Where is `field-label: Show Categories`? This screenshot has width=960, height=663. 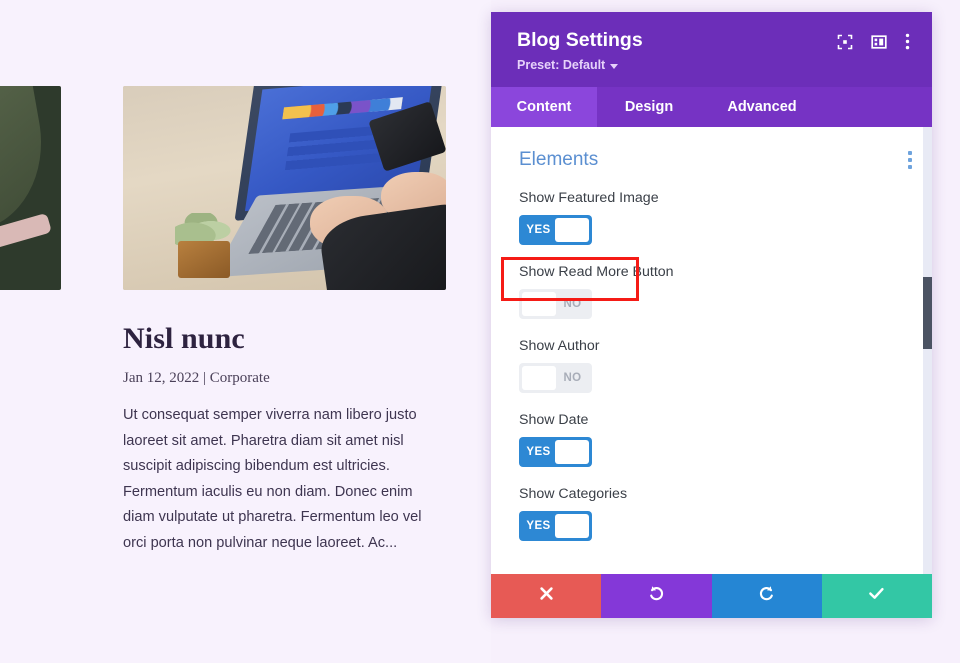
field-label: Show Categories is located at coordinates (573, 494).